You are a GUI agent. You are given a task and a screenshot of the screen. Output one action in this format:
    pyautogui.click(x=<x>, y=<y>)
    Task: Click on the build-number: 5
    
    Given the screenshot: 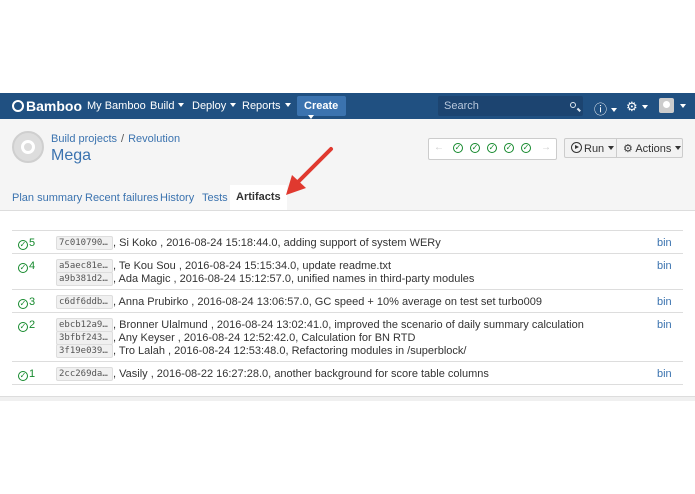 What is the action you would take?
    pyautogui.click(x=32, y=243)
    